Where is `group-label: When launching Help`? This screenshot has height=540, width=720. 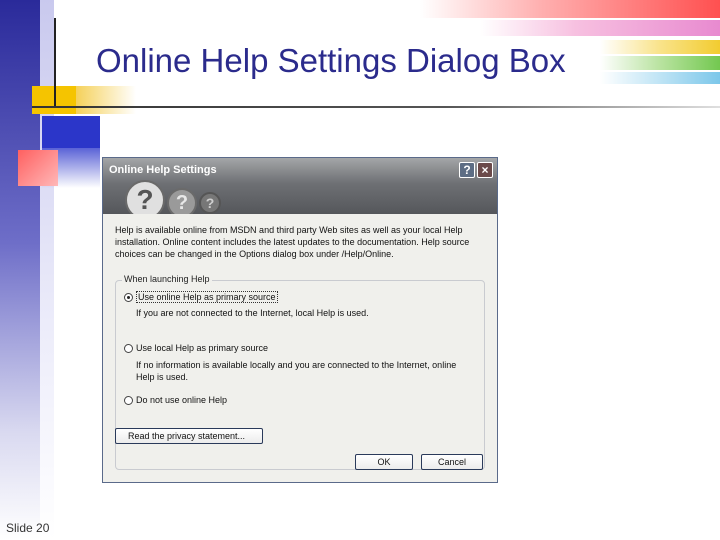
group-label: When launching Help is located at coordinates (167, 279).